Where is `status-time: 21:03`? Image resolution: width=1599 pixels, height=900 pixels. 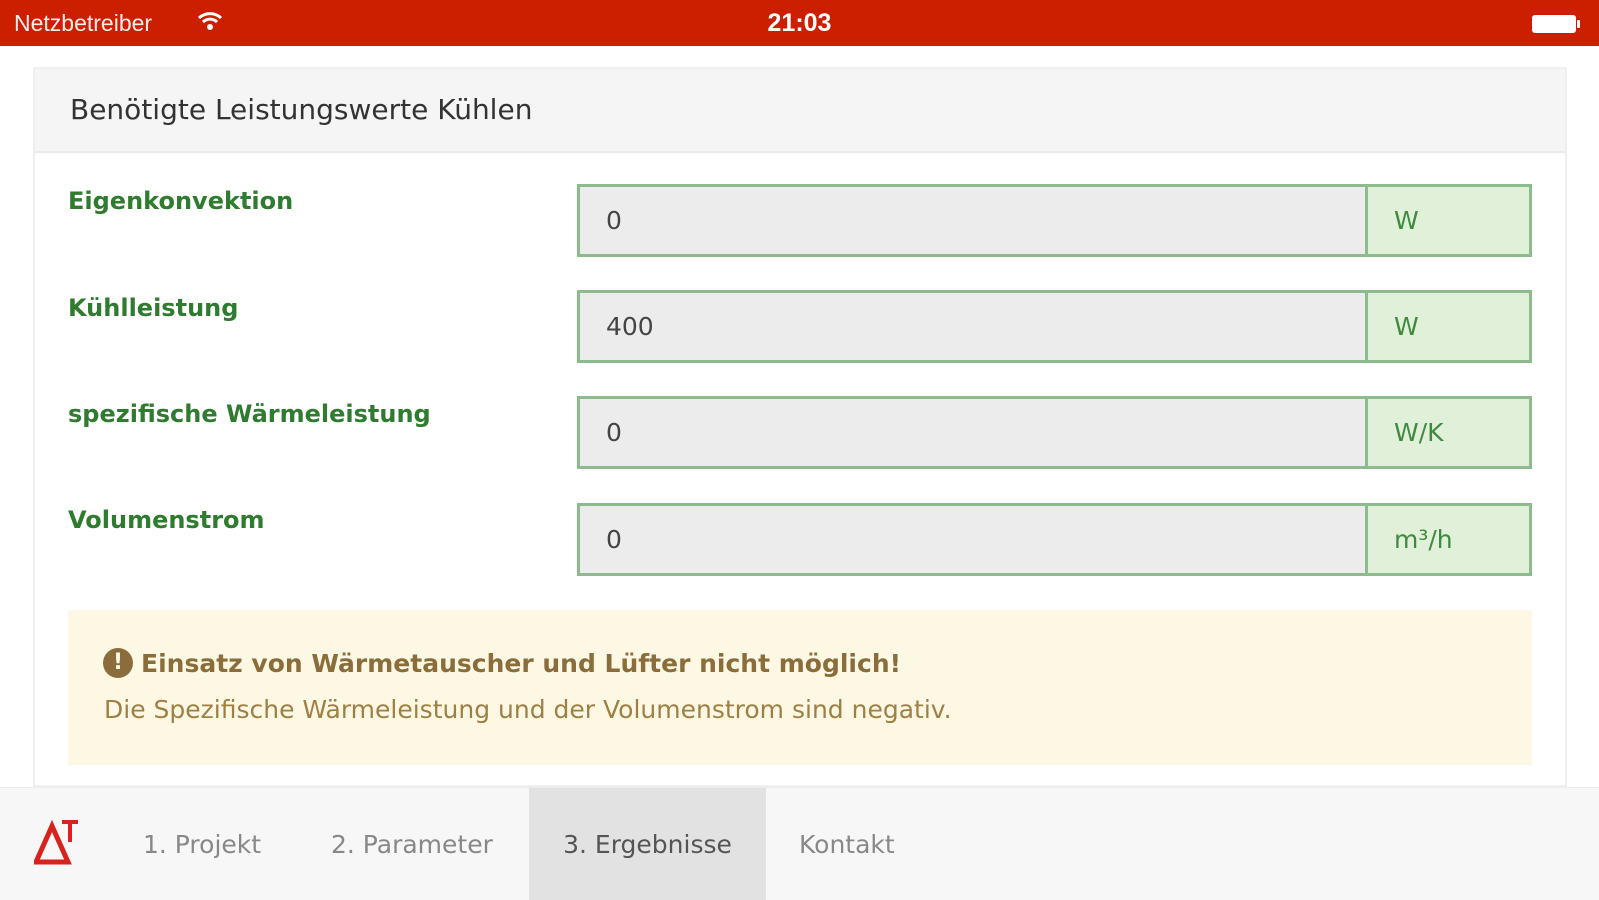
status-time: 21:03 is located at coordinates (799, 23).